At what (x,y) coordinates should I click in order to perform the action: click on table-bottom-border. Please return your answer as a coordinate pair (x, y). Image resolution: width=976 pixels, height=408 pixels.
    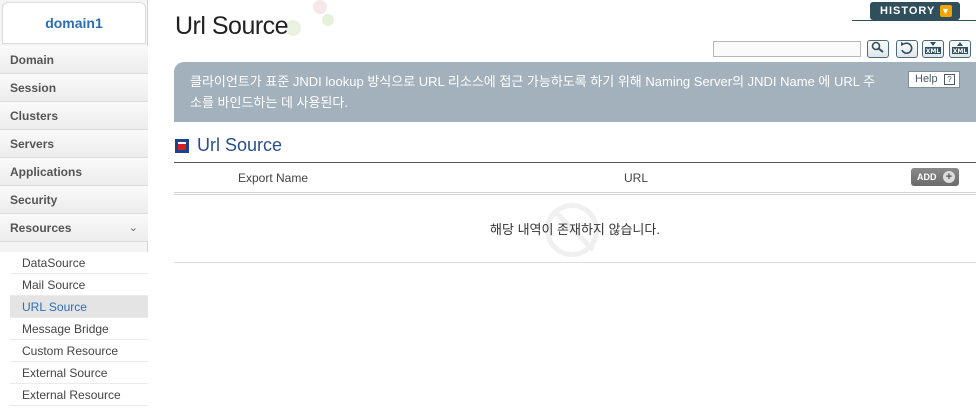
    Looking at the image, I should click on (575, 262).